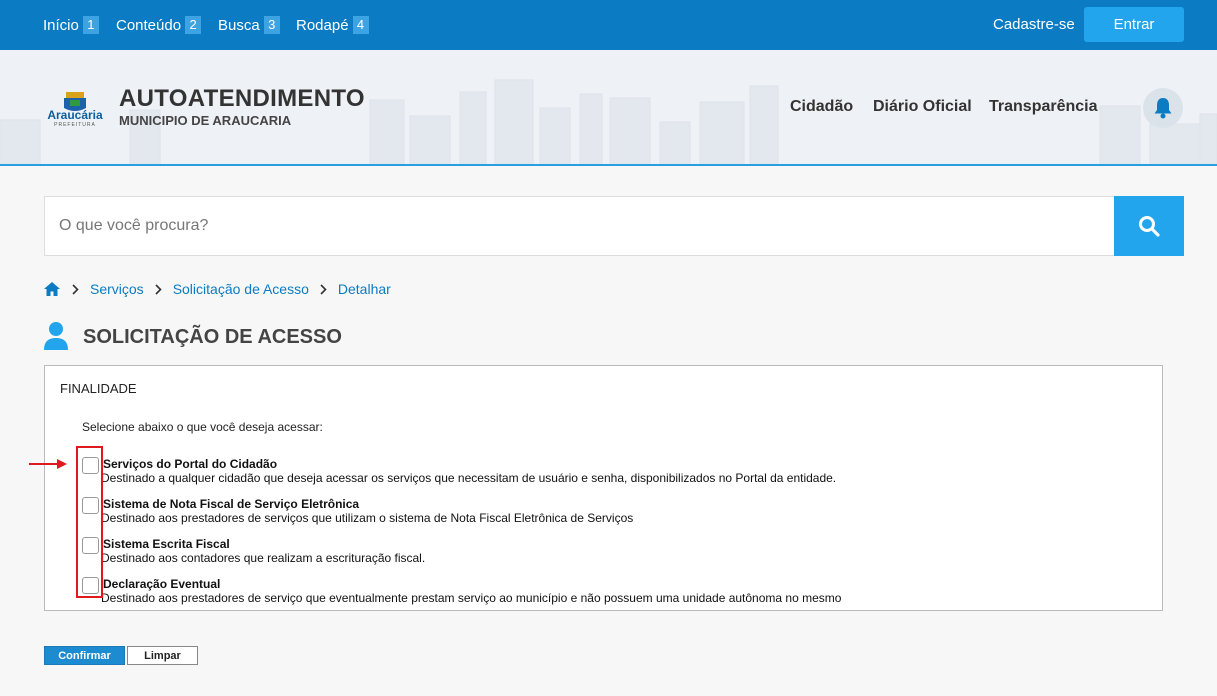 The image size is (1217, 696). I want to click on skip-link-label: Busca, so click(239, 25).